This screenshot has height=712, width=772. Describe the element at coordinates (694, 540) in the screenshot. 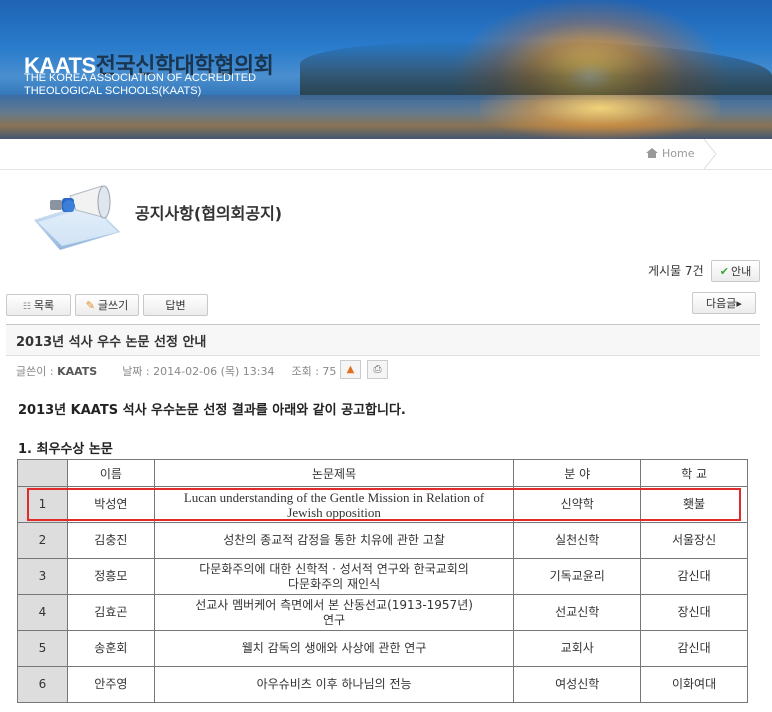

I see `row-school: 서울장신` at that location.